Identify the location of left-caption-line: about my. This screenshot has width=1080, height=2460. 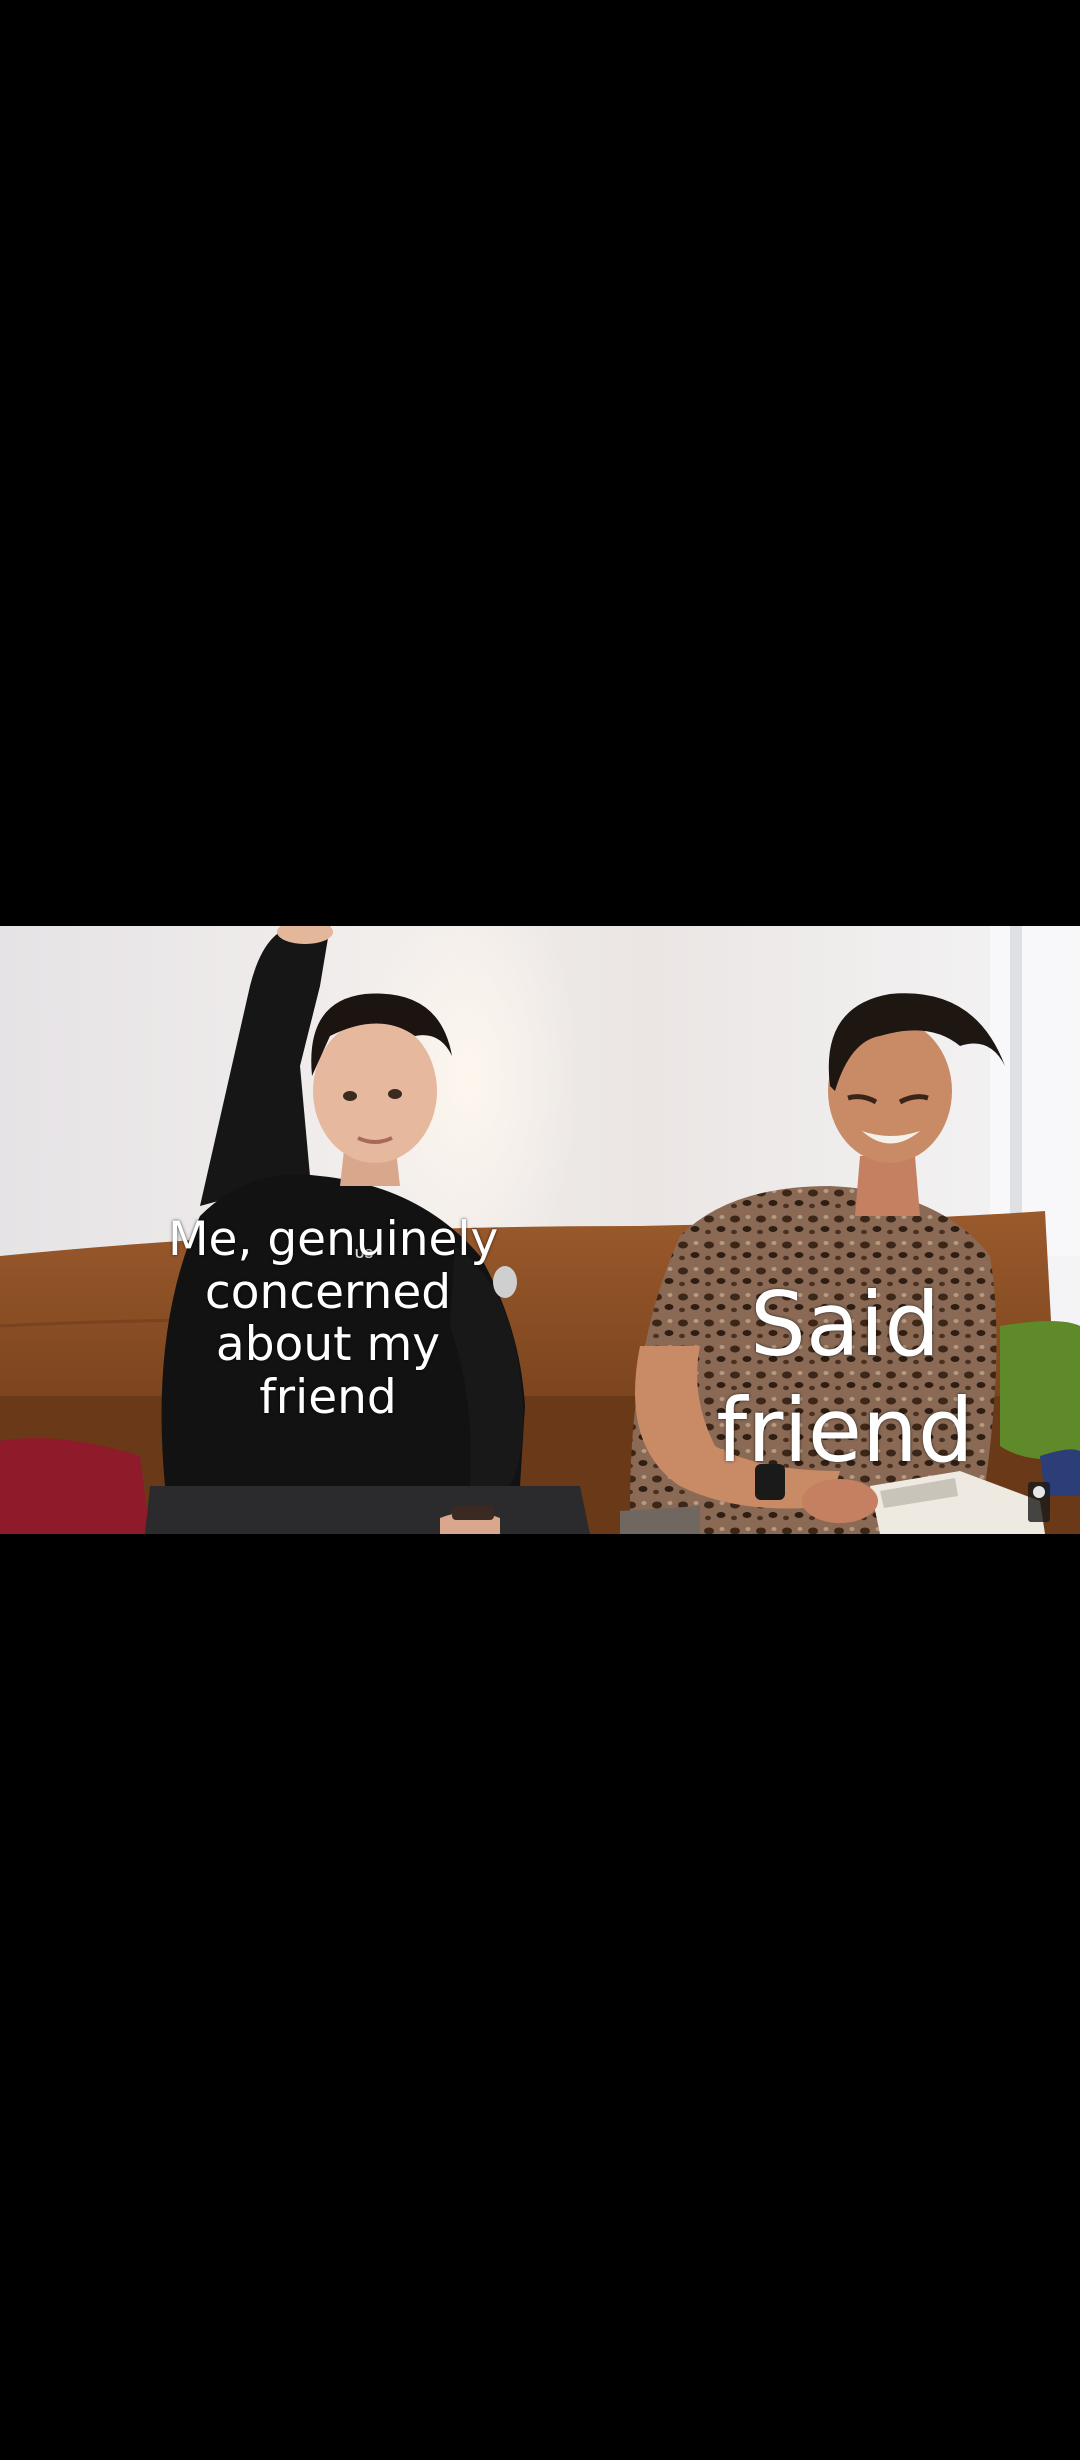
(328, 1345).